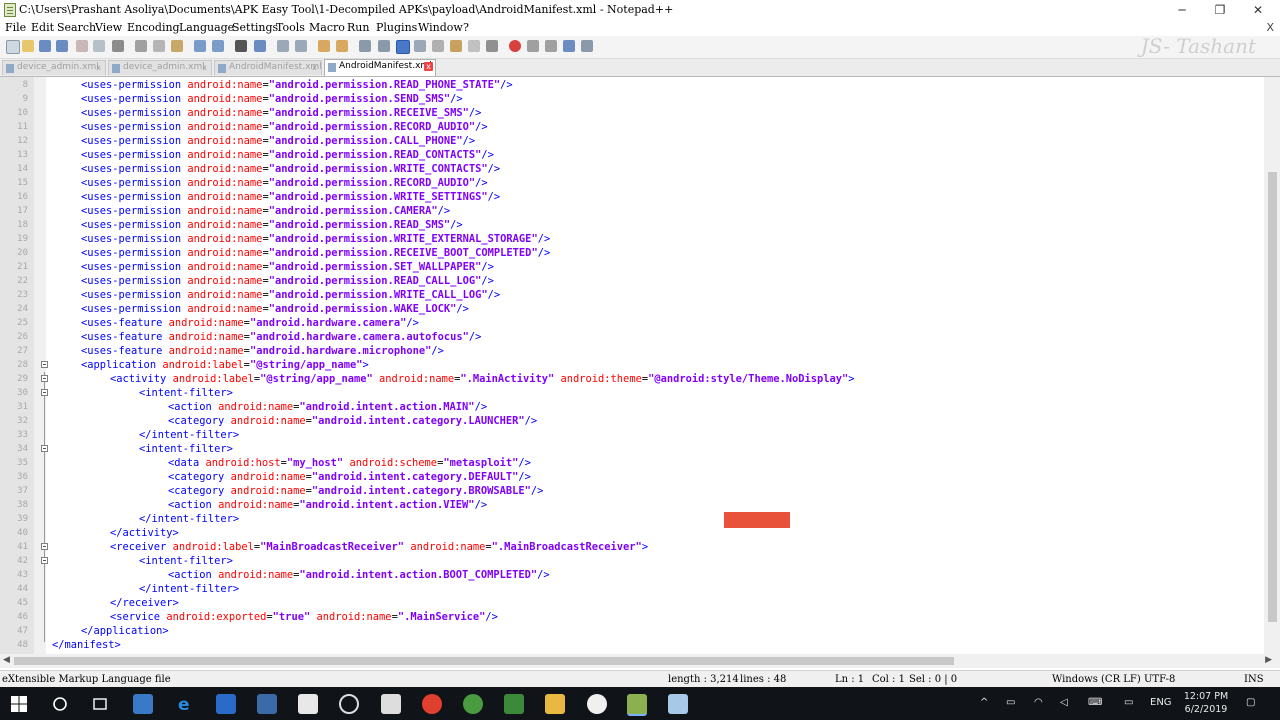 Image resolution: width=1280 pixels, height=720 pixels. Describe the element at coordinates (28, 46) in the screenshot. I see `open-file-icon` at that location.